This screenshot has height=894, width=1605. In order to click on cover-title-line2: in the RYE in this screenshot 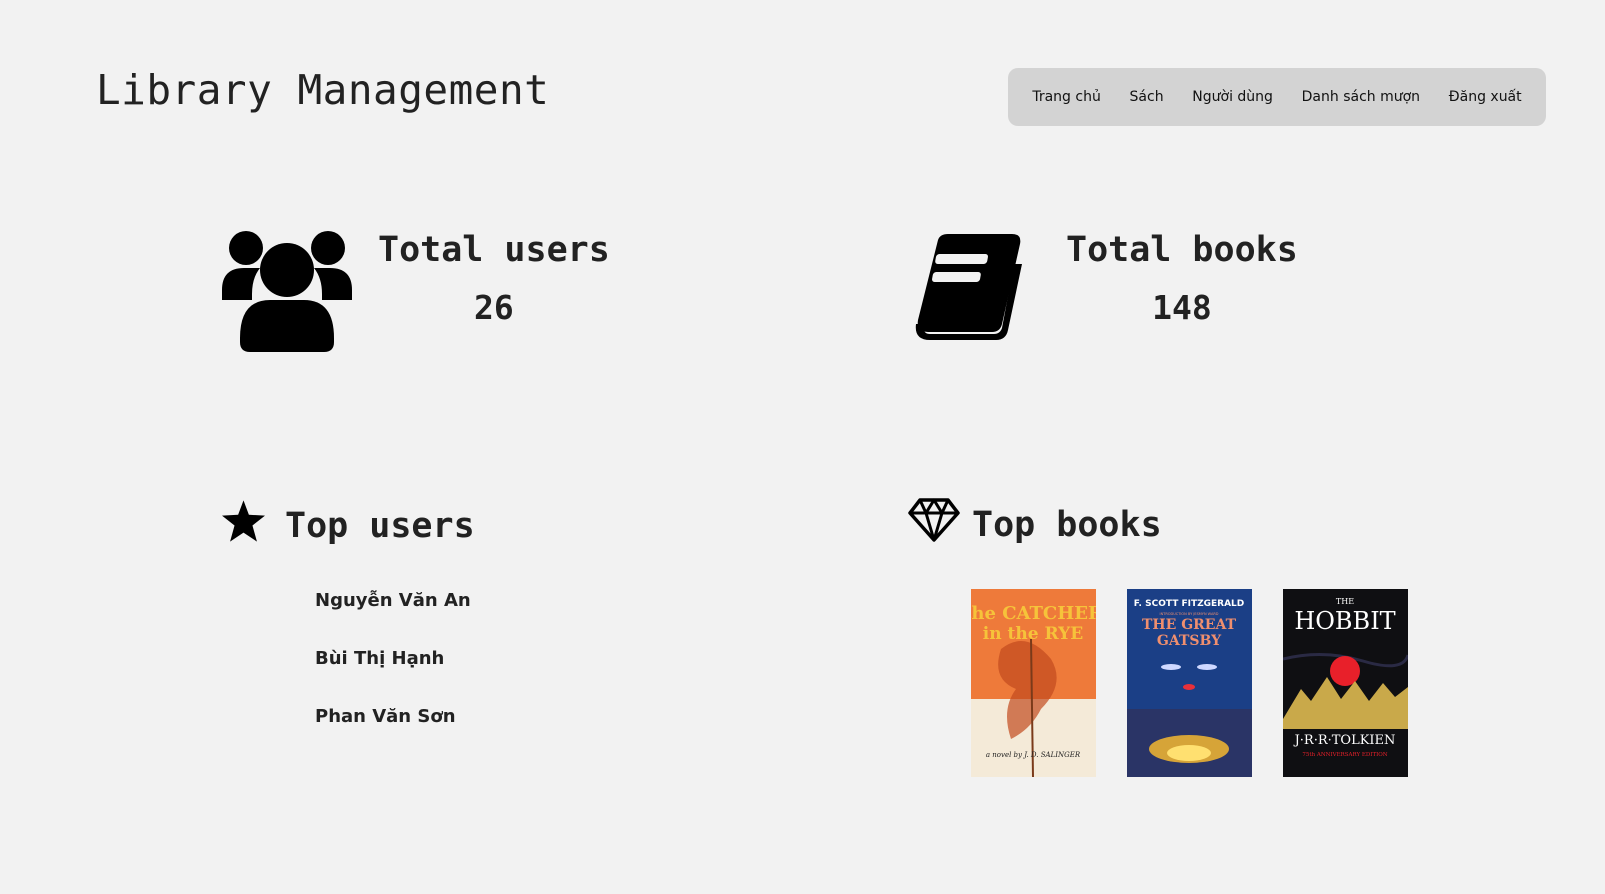, I will do `click(1033, 634)`.